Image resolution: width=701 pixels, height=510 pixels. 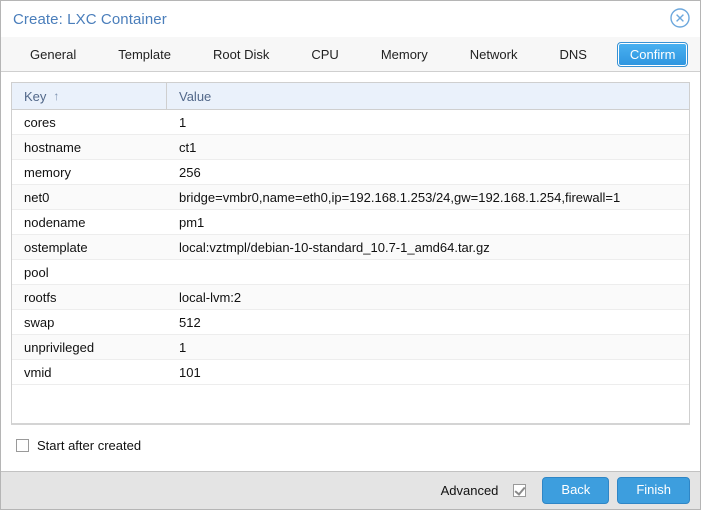 I want to click on start-after-created-row: Start after created, so click(x=350, y=445).